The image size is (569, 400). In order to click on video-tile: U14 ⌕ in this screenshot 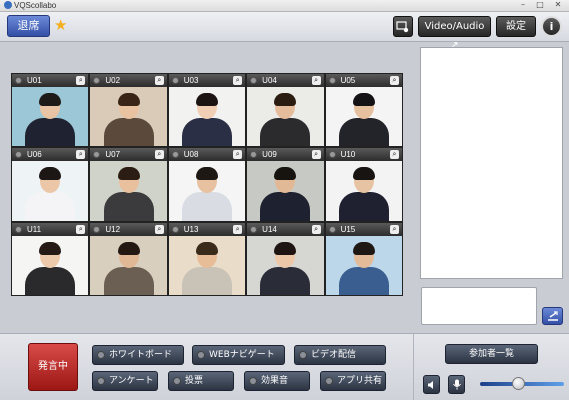, I will do `click(285, 258)`.